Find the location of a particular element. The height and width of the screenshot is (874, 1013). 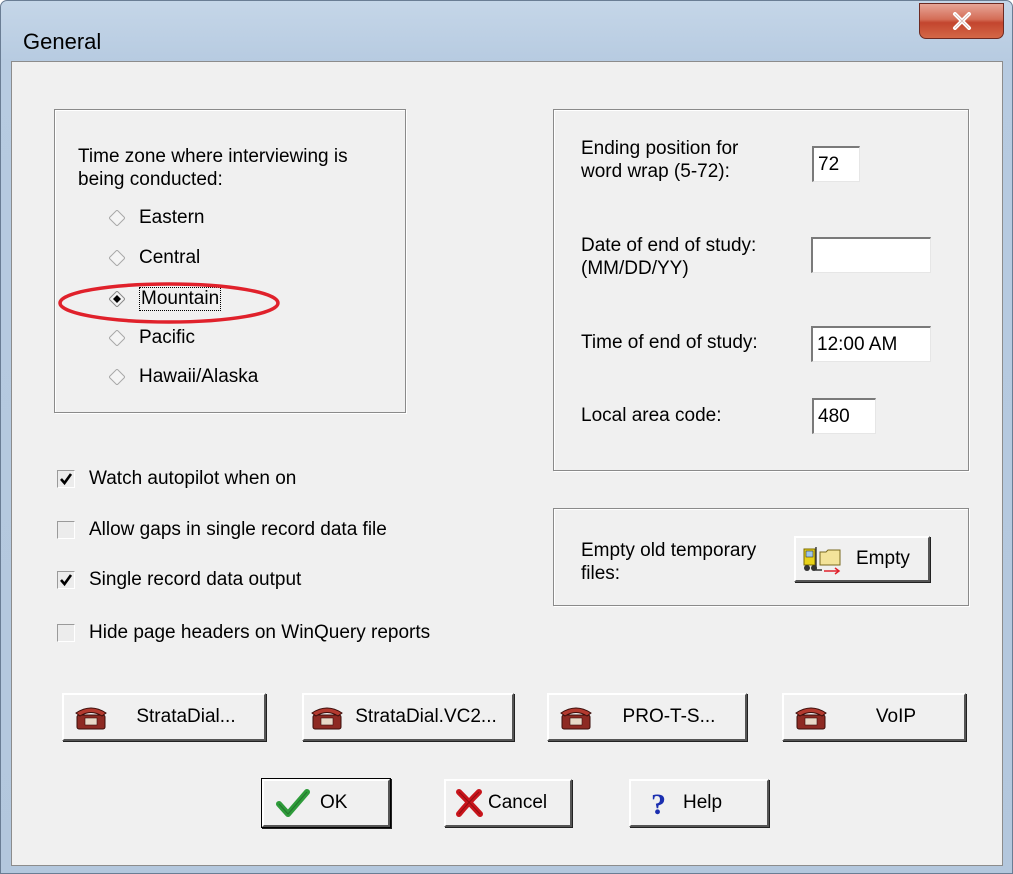

ok-button: OK is located at coordinates (326, 803).